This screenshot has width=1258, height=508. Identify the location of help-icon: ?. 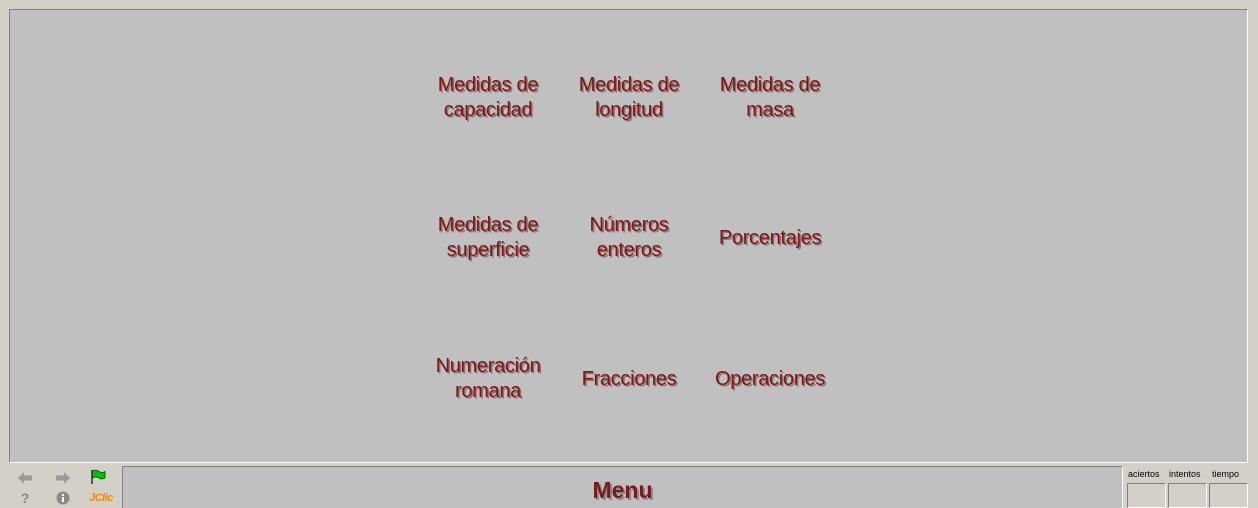
(25, 498).